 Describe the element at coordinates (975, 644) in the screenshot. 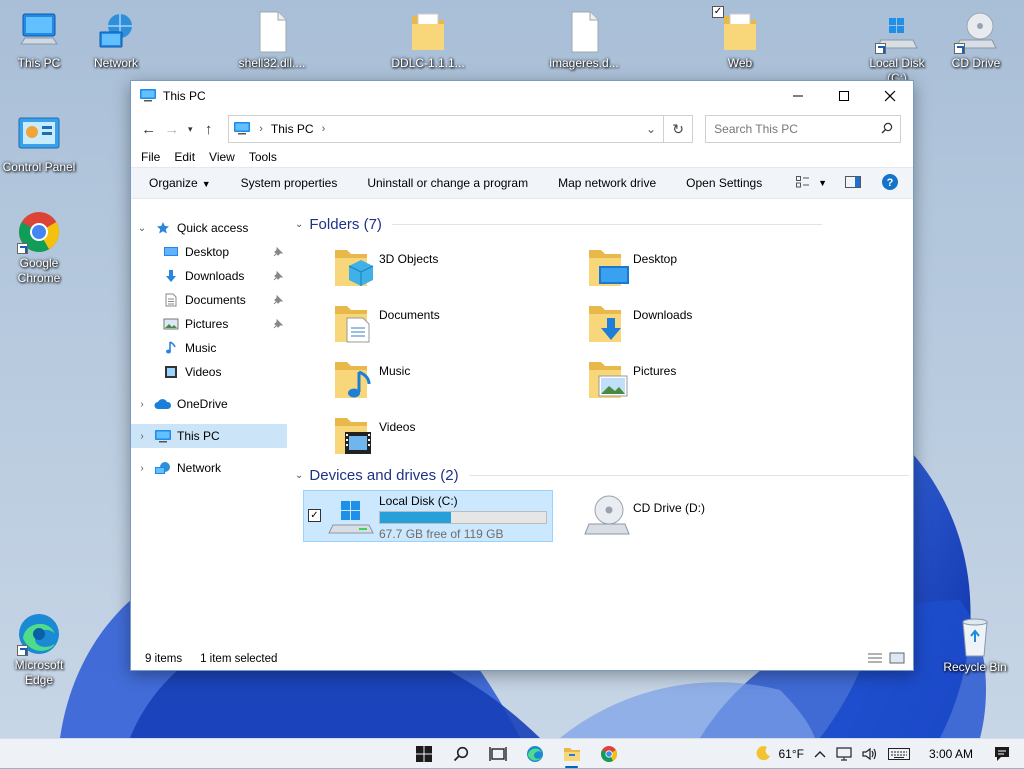

I see `desktop-icon-recycle-bin: Recycle Bin` at that location.